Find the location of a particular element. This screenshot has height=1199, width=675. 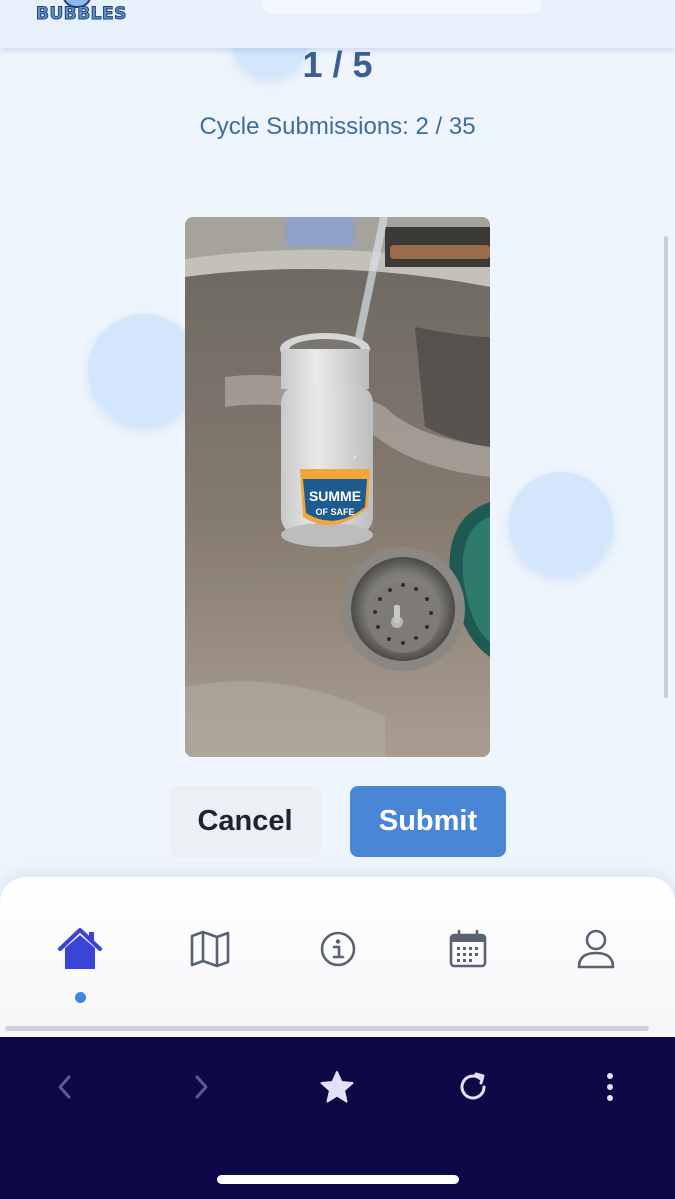

browser-more-button is located at coordinates (610, 1087).